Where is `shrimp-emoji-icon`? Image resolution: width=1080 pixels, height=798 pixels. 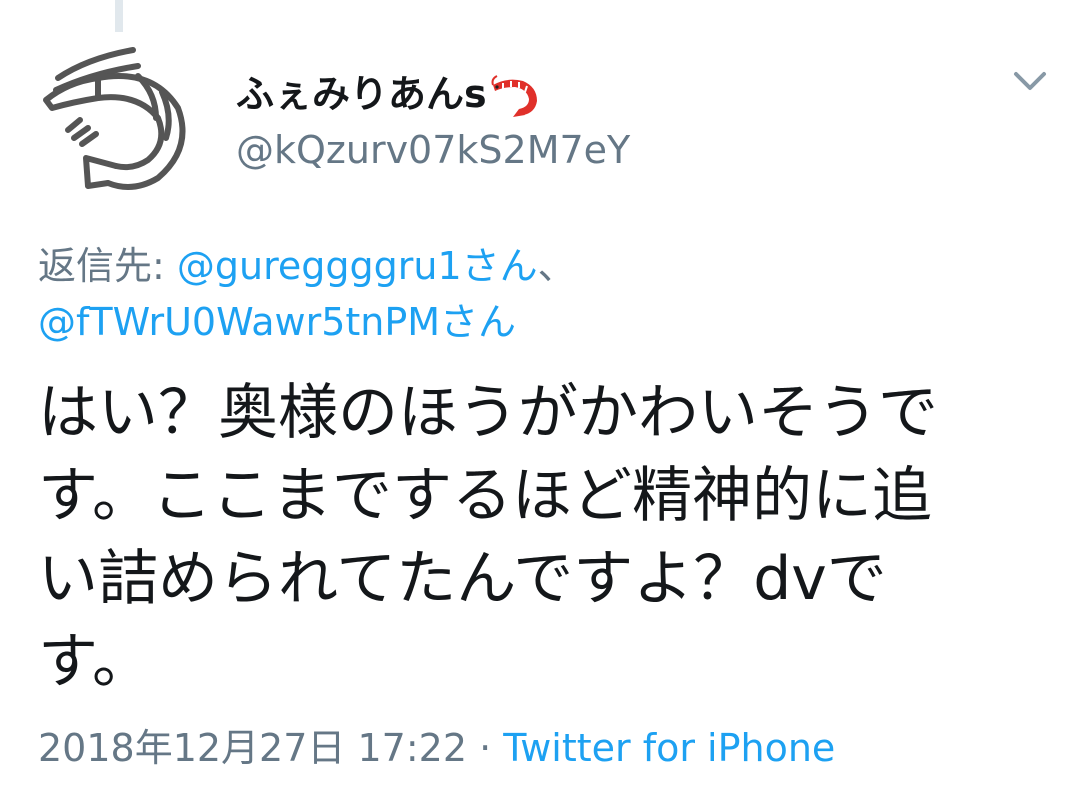
shrimp-emoji-icon is located at coordinates (514, 95).